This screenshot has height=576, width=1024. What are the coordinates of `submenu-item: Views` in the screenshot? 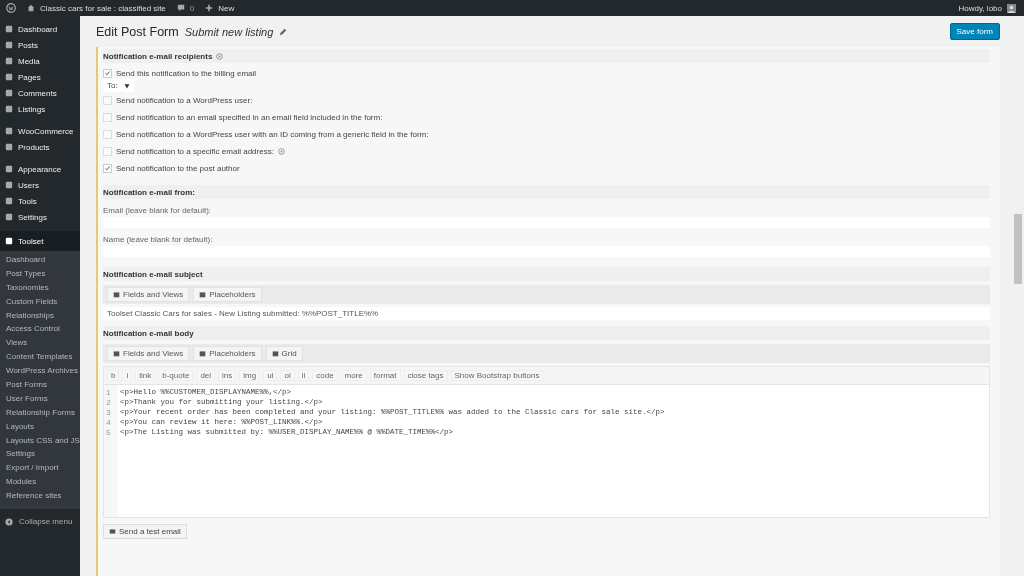 It's located at (40, 343).